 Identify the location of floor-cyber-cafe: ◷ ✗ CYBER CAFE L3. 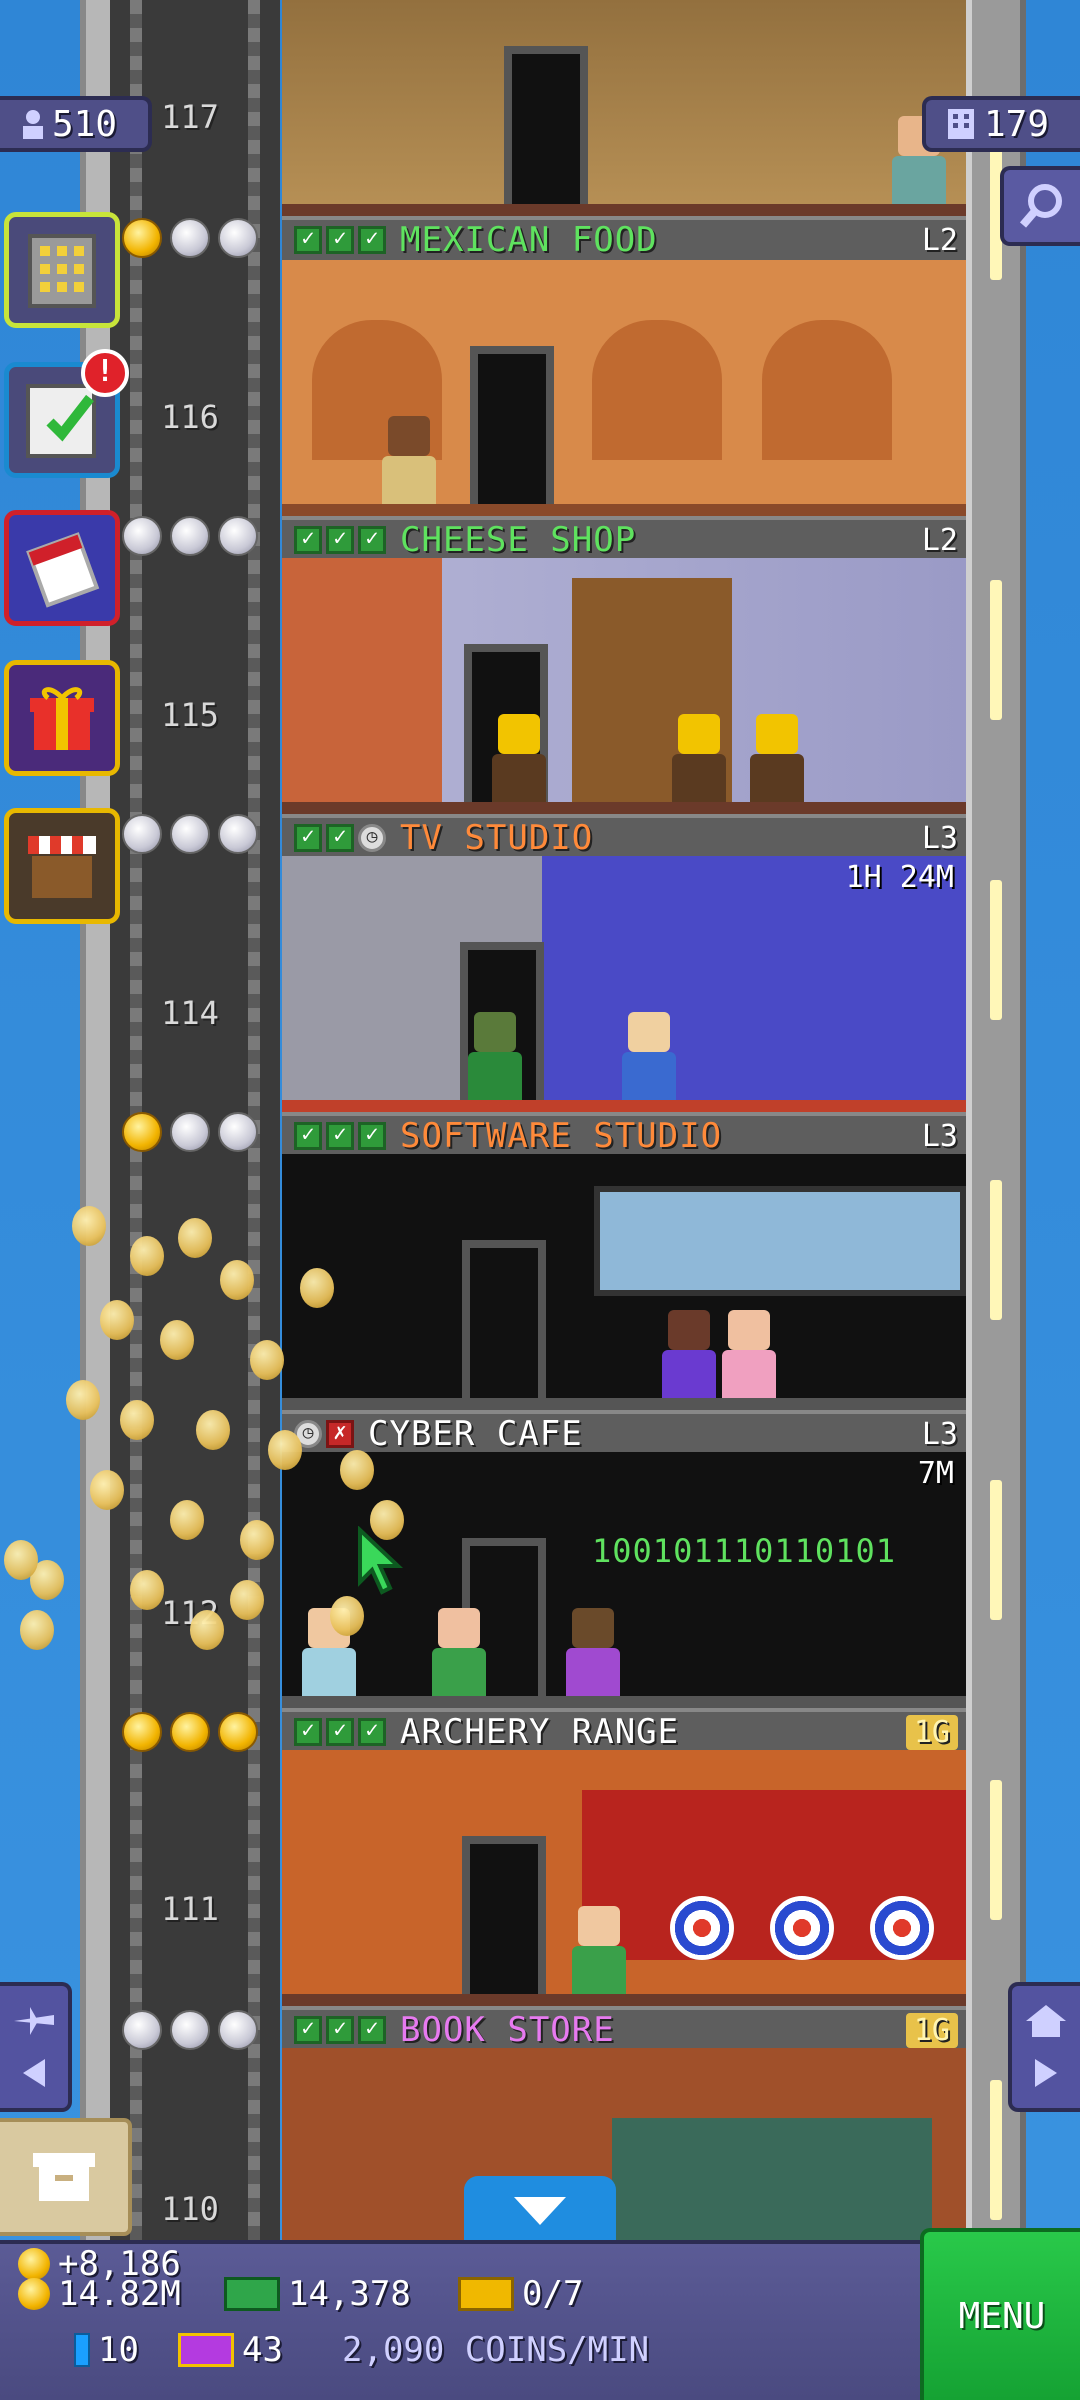
(624, 1304).